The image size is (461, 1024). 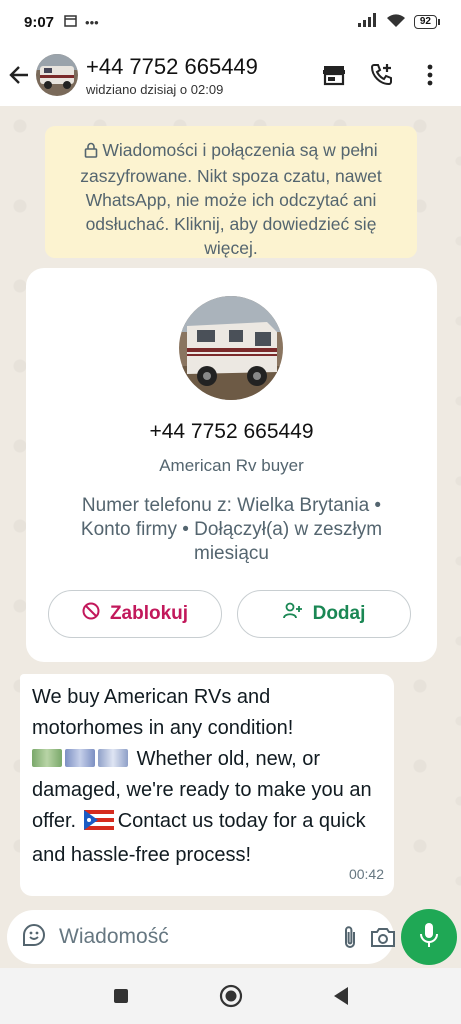 I want to click on last-seen: widziano dzisiaj o 02:09, so click(x=155, y=89).